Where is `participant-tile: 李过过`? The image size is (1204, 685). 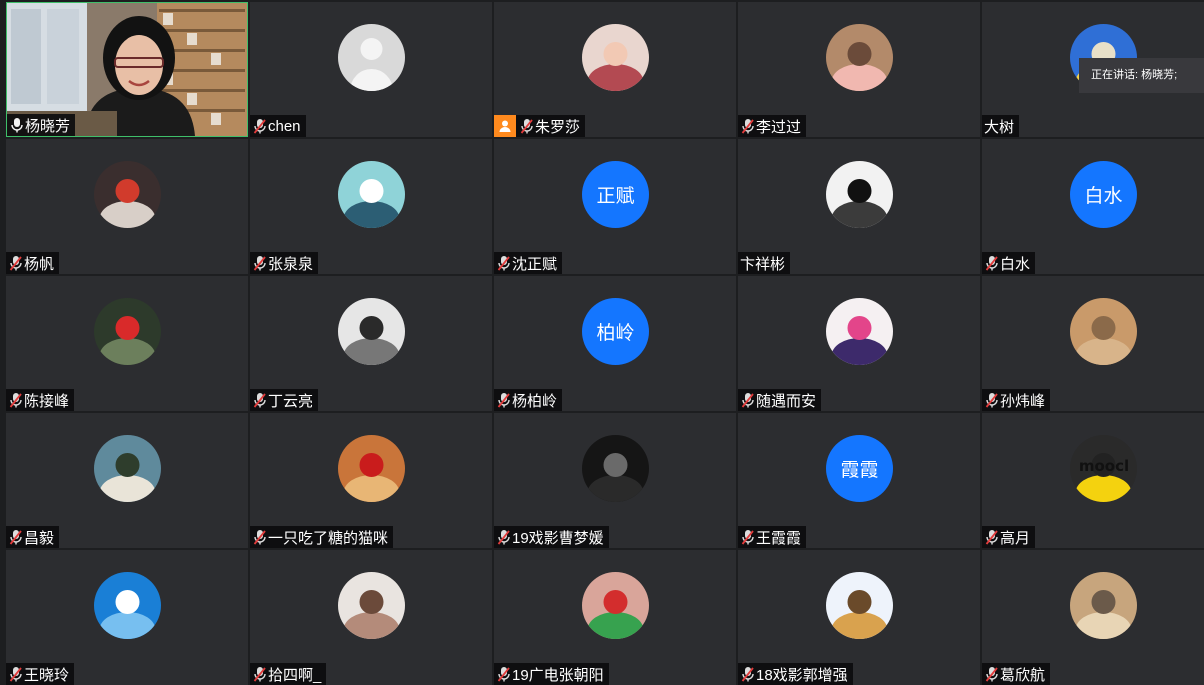 participant-tile: 李过过 is located at coordinates (859, 69).